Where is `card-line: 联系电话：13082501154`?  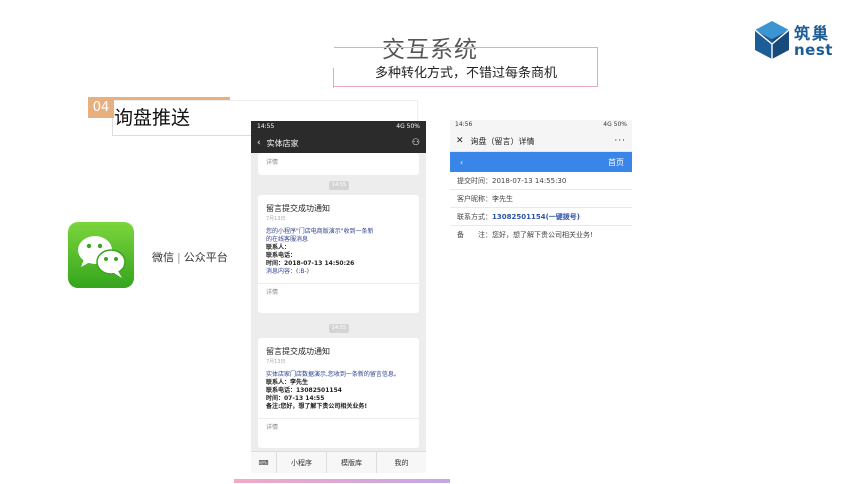
card-line: 联系电话：13082501154 is located at coordinates (304, 390).